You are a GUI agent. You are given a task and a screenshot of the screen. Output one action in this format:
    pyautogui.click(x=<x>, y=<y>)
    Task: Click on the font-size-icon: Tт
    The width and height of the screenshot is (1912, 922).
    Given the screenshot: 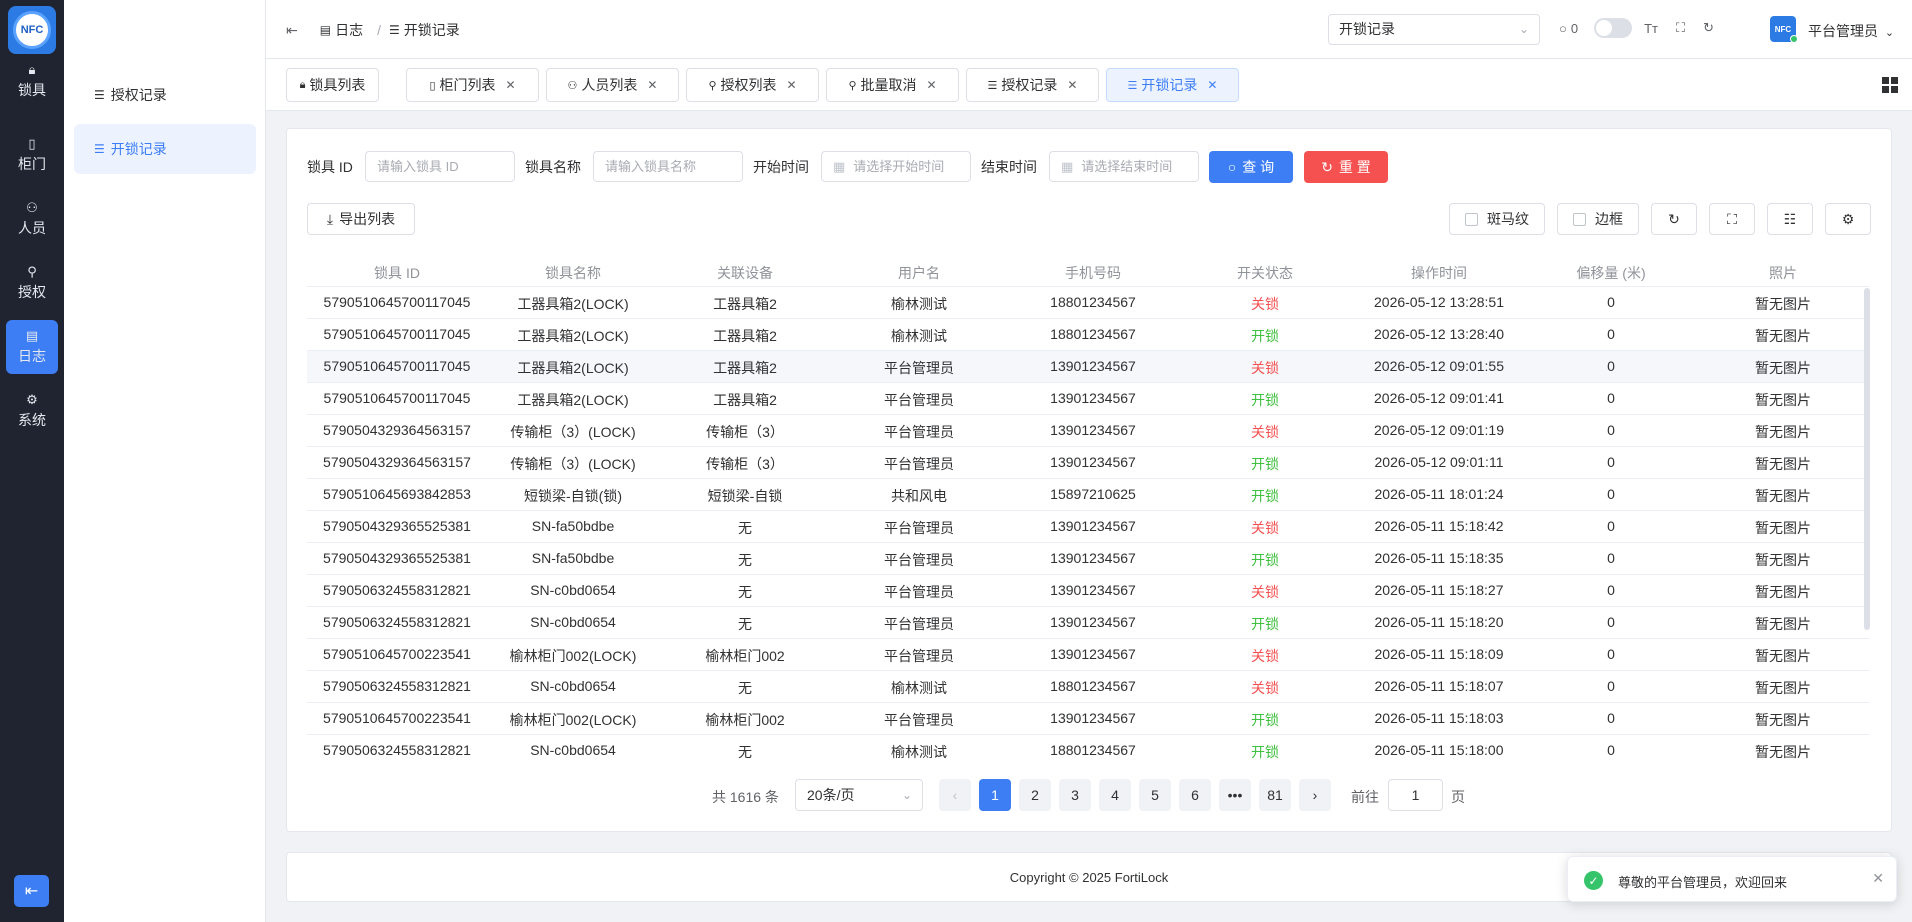 What is the action you would take?
    pyautogui.click(x=1651, y=28)
    